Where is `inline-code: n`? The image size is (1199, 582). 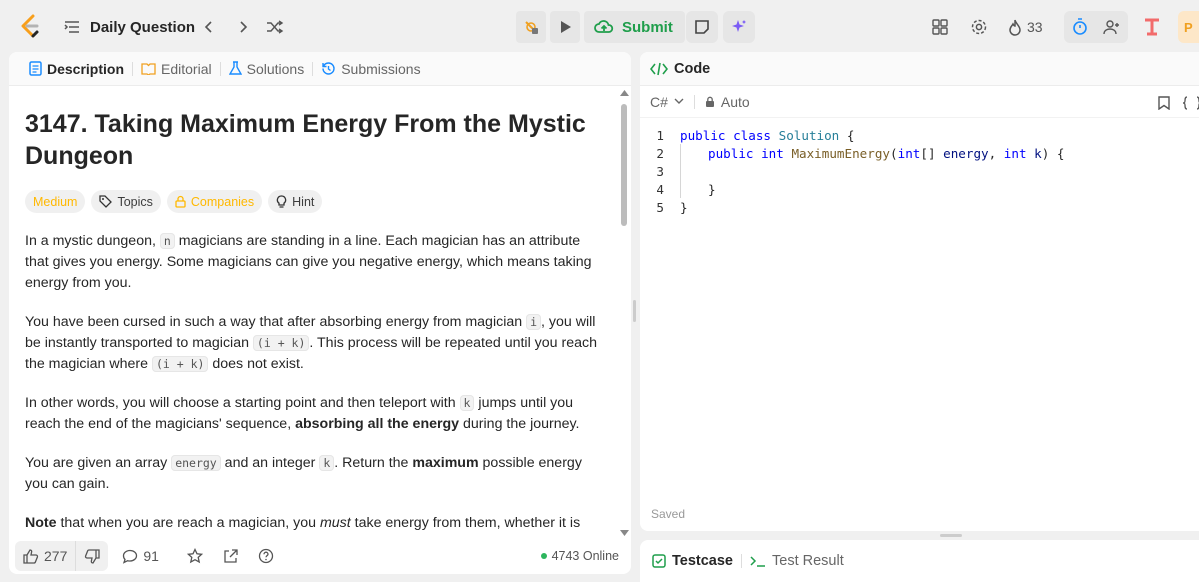
inline-code: n is located at coordinates (167, 241).